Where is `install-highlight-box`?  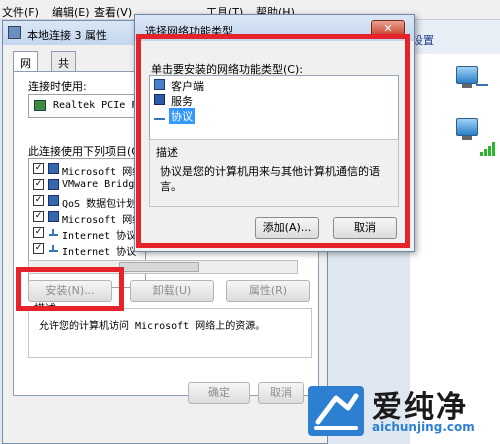
install-highlight-box is located at coordinates (70, 289).